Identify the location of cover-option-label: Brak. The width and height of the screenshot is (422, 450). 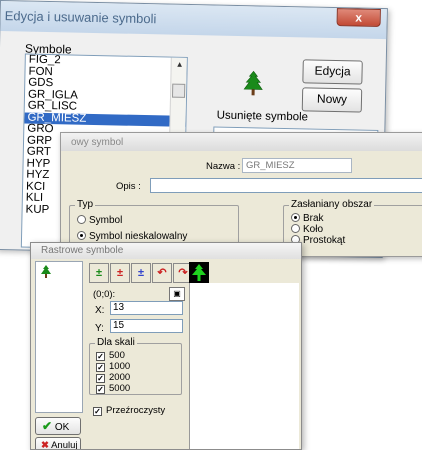
(313, 218).